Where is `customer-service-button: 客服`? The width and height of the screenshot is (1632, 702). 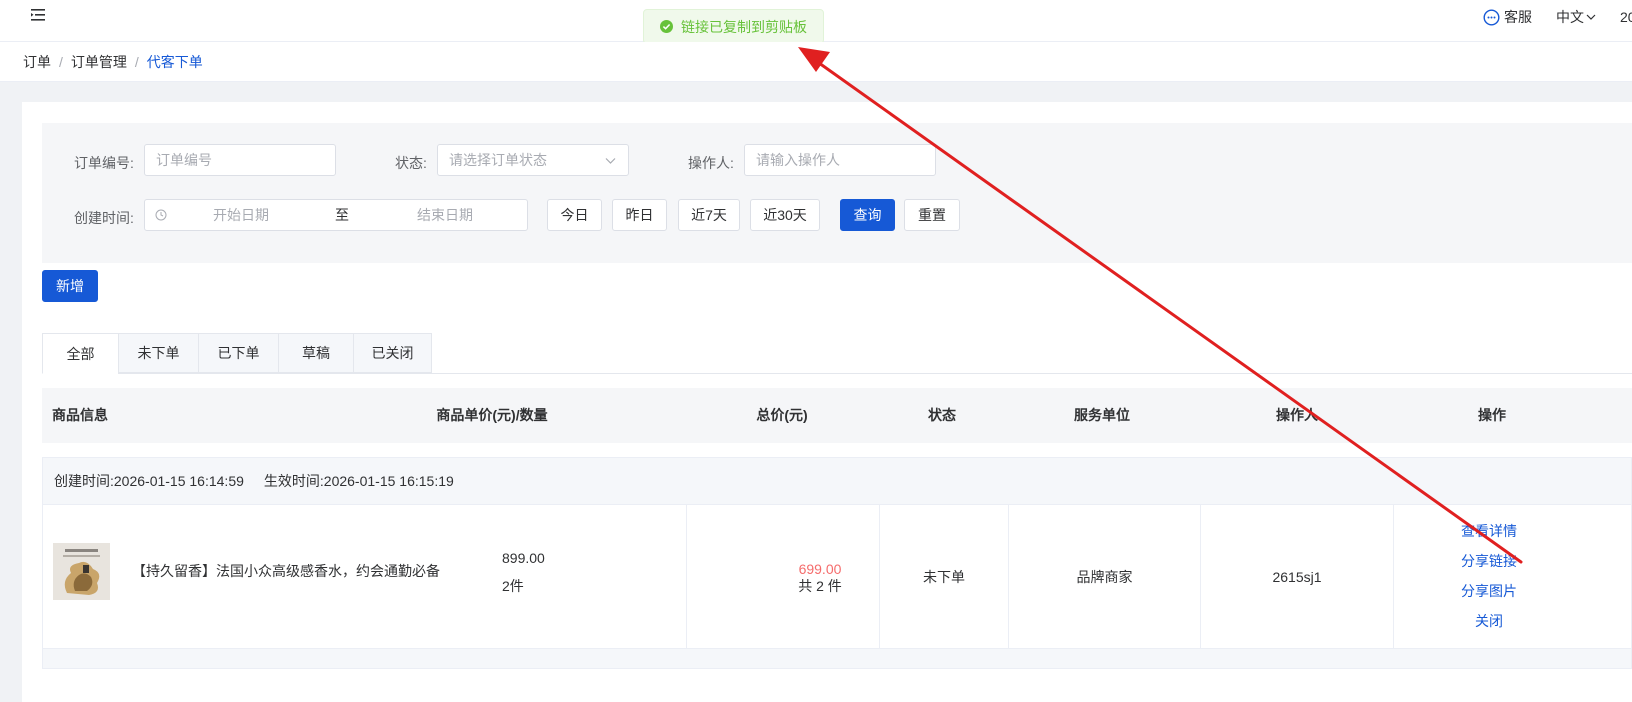 customer-service-button: 客服 is located at coordinates (1507, 17).